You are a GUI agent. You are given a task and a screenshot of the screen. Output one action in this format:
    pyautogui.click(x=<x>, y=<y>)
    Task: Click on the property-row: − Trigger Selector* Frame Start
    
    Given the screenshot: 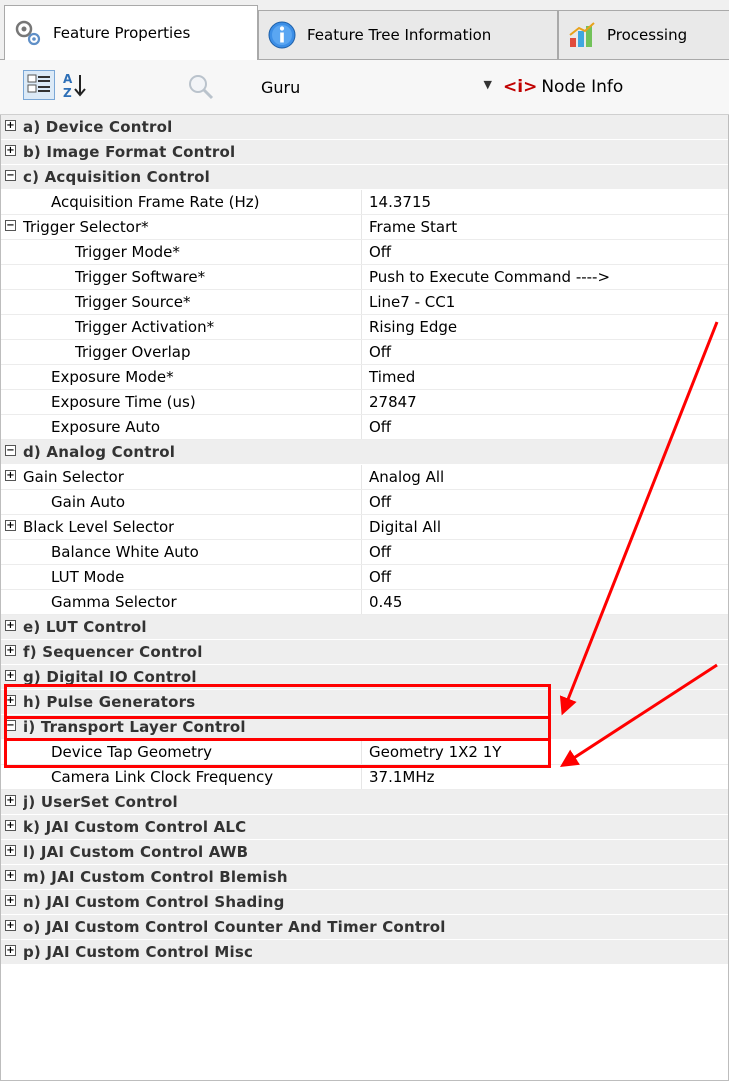 What is the action you would take?
    pyautogui.click(x=364, y=227)
    